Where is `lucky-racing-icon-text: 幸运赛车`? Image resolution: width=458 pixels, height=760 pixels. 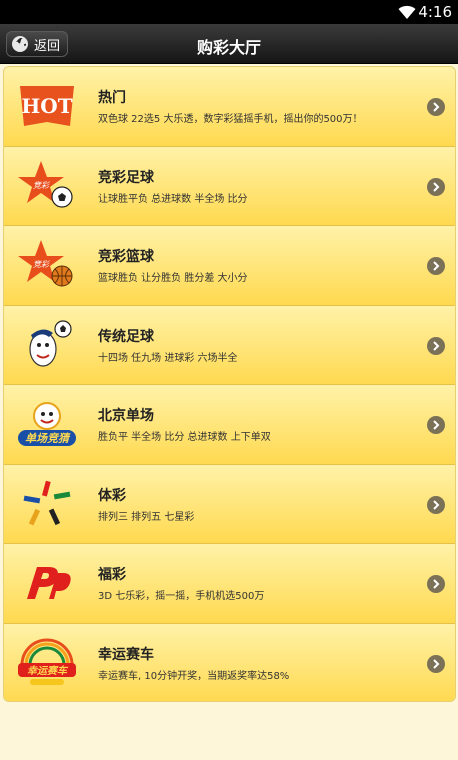
lucky-racing-icon-text: 幸运赛车 is located at coordinates (48, 671).